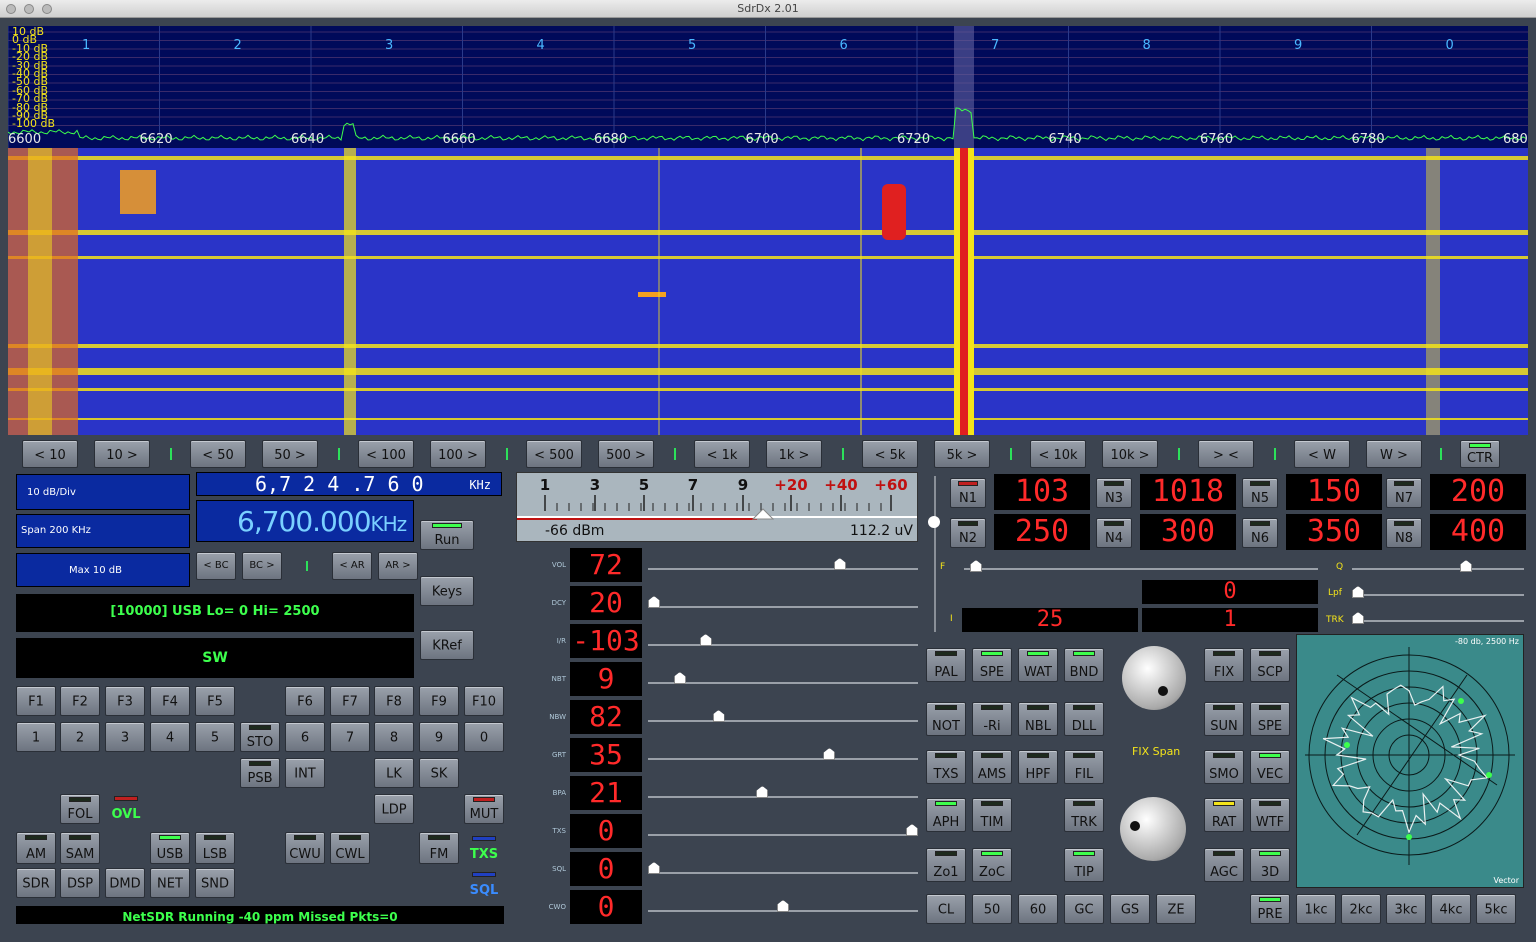 The image size is (1536, 942). I want to click on q-slider-thumb, so click(1466, 566).